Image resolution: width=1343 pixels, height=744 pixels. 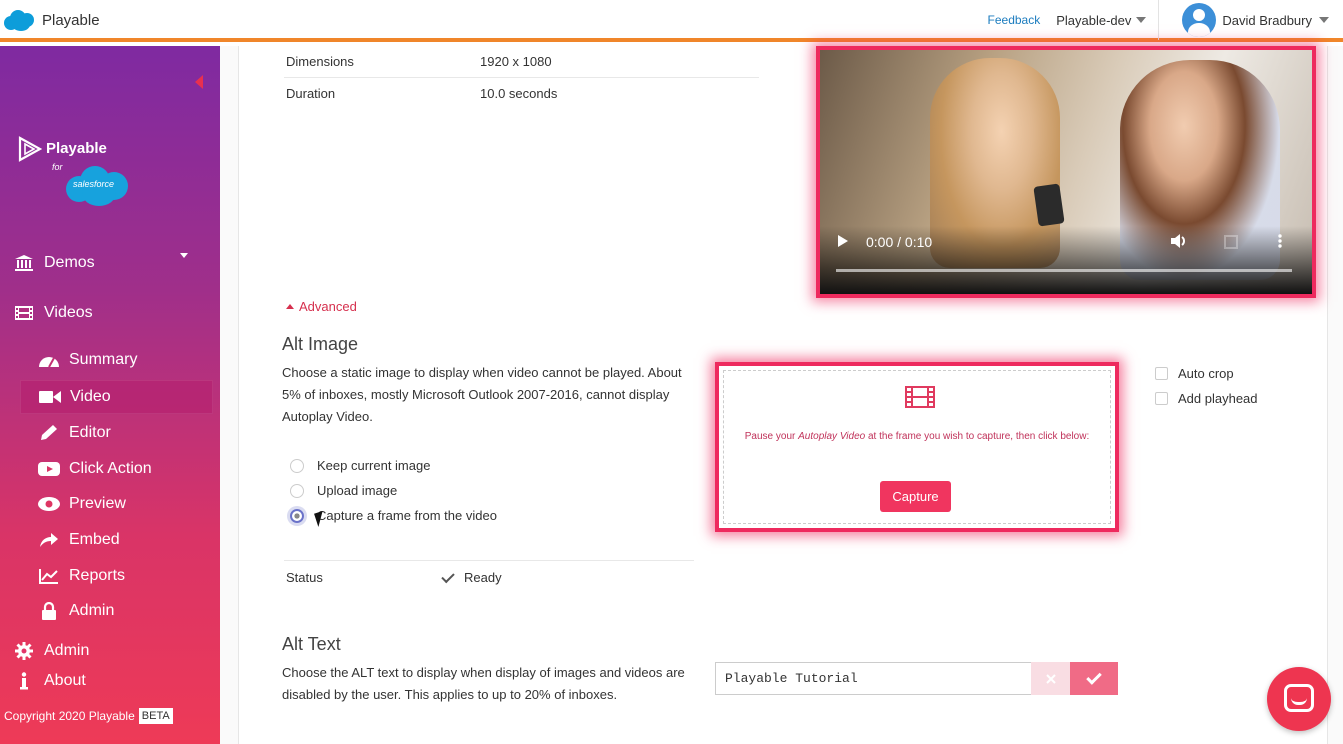 I want to click on add-playhead-option: Add playhead, so click(x=1206, y=398).